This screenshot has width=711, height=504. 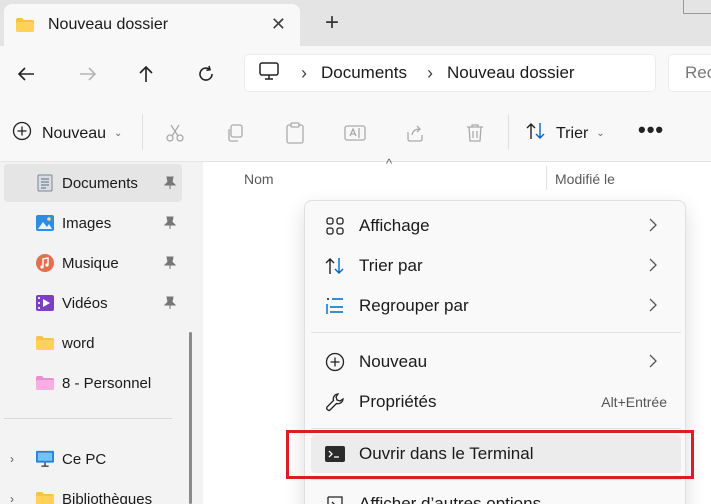 I want to click on address-bar: › Documents › Nouveau dossier, so click(x=450, y=73).